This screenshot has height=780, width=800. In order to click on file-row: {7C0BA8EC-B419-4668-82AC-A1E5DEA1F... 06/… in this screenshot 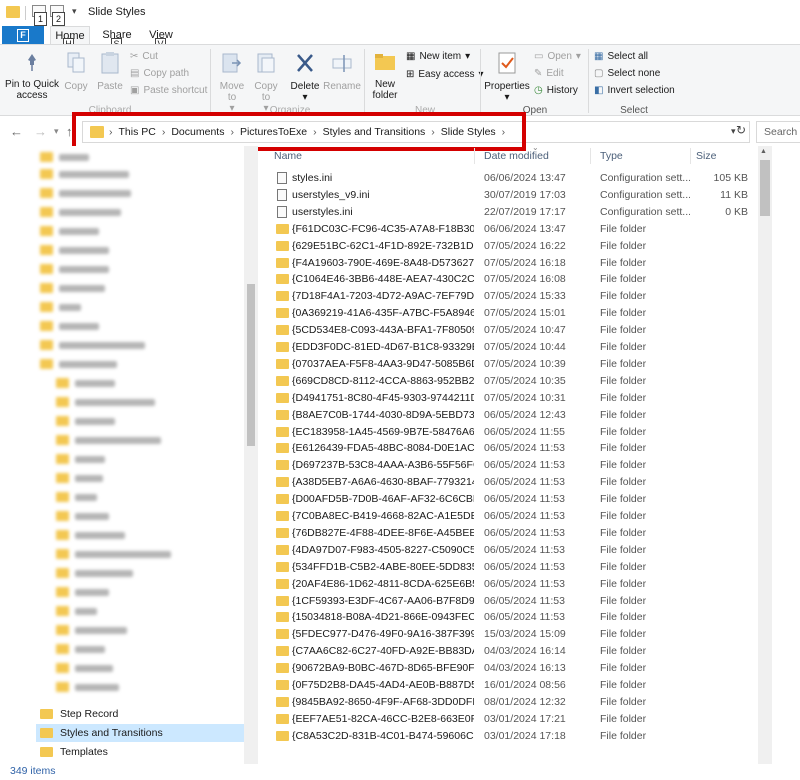, I will do `click(515, 516)`.